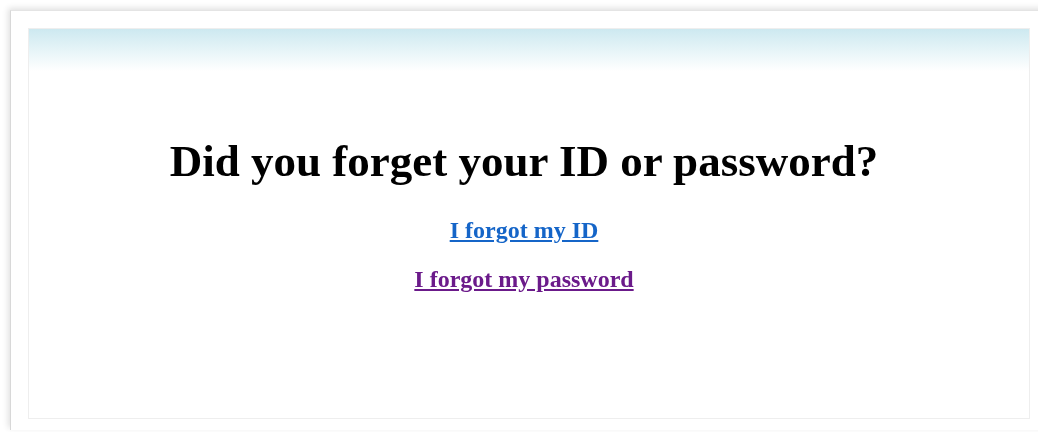  Describe the element at coordinates (524, 279) in the screenshot. I see `recovery-link: I forgot my password` at that location.